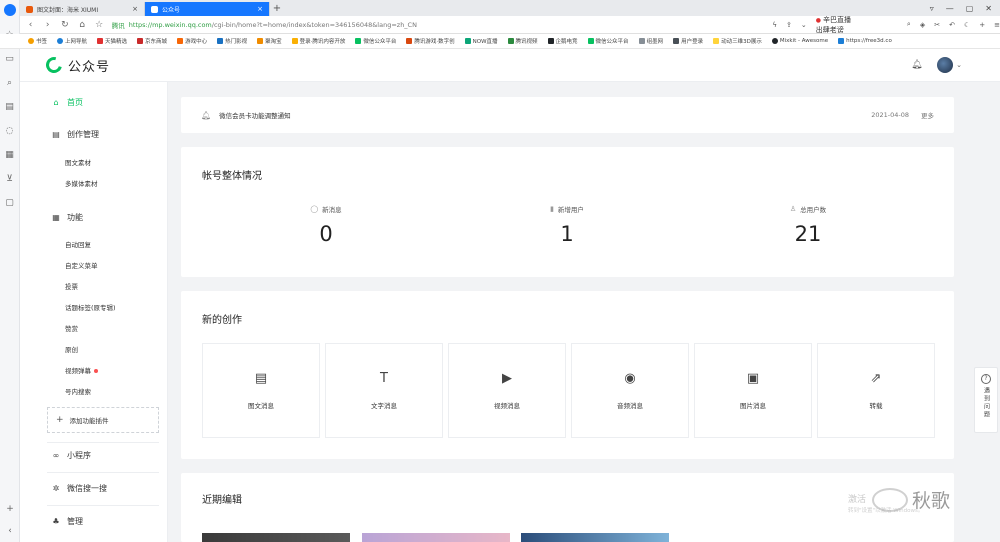 The width and height of the screenshot is (1000, 542). Describe the element at coordinates (90, 307) in the screenshot. I see `submenu-item: 话题标签(原专辑)` at that location.